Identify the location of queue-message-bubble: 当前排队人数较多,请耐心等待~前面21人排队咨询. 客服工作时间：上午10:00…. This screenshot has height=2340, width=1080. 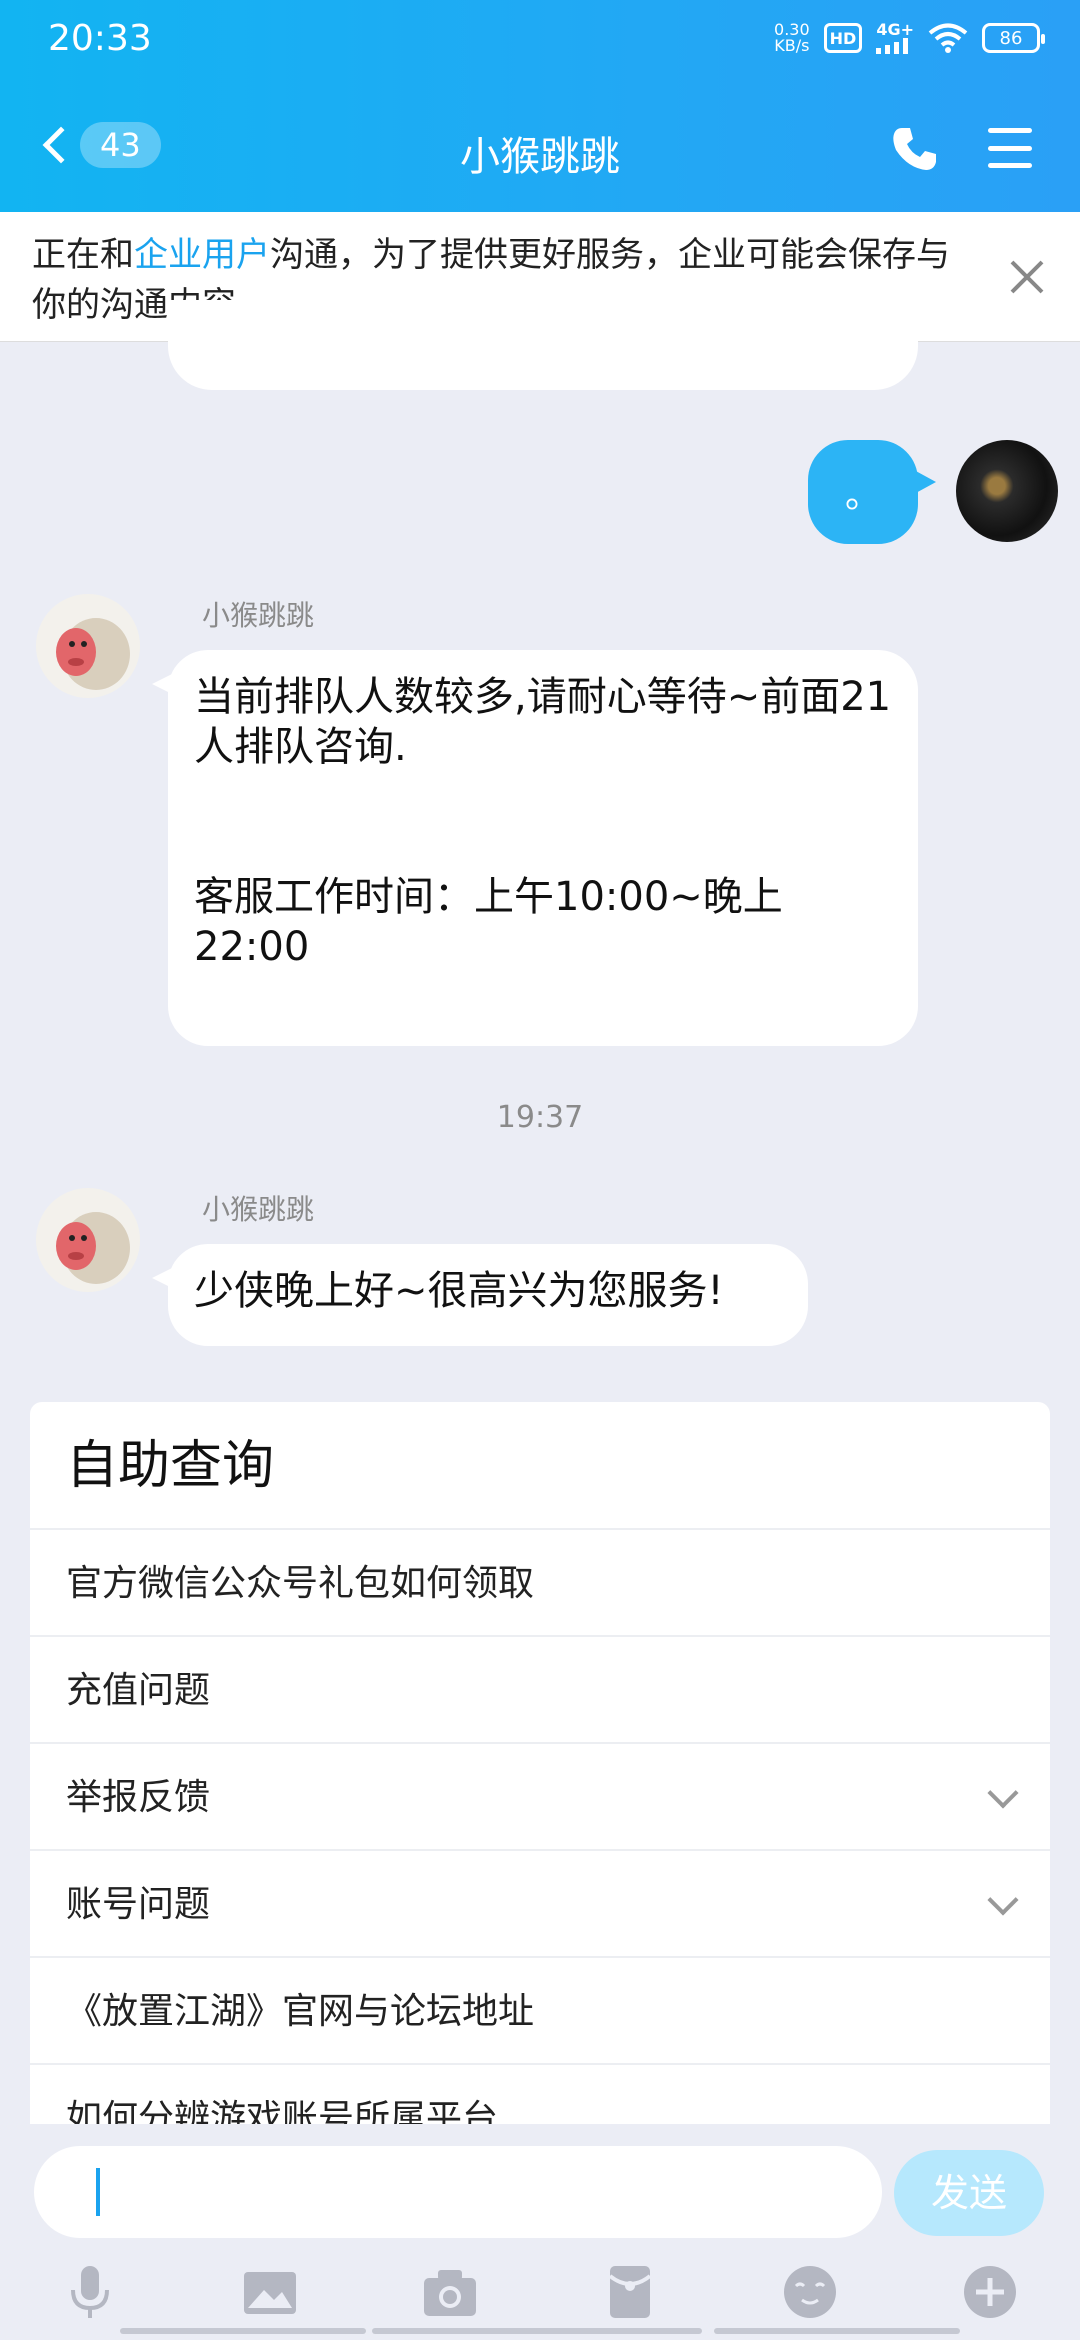
(535, 848).